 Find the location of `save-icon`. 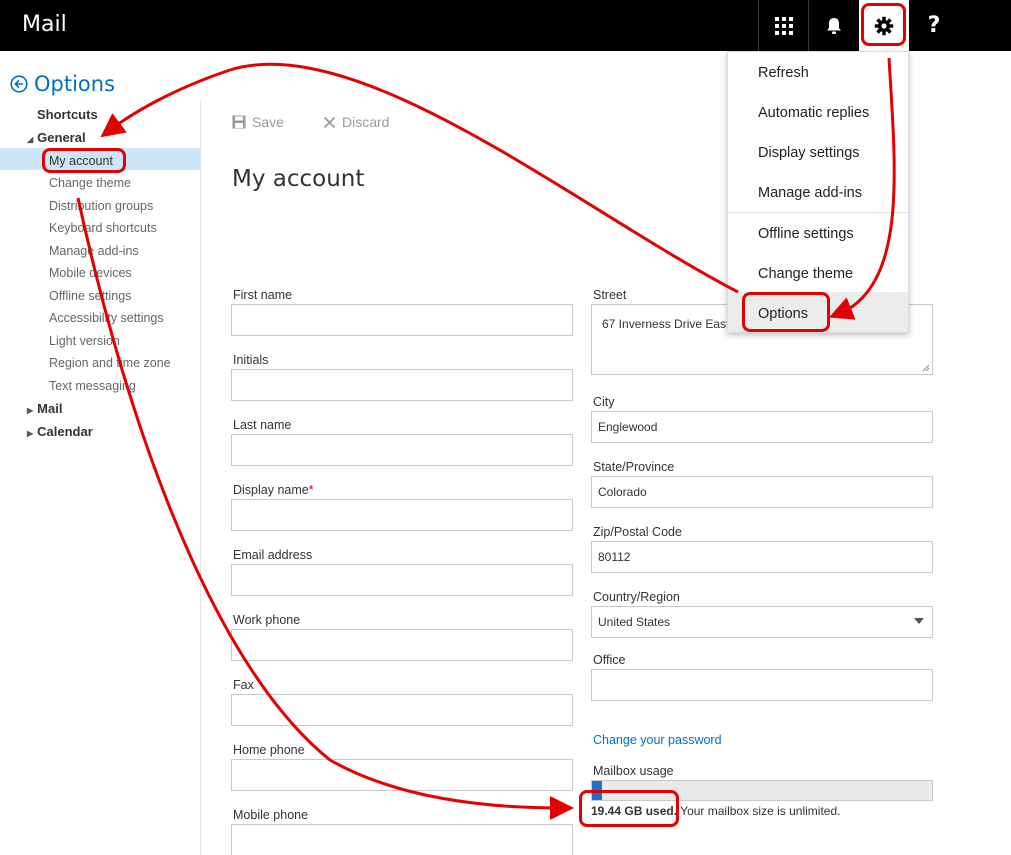

save-icon is located at coordinates (239, 122).